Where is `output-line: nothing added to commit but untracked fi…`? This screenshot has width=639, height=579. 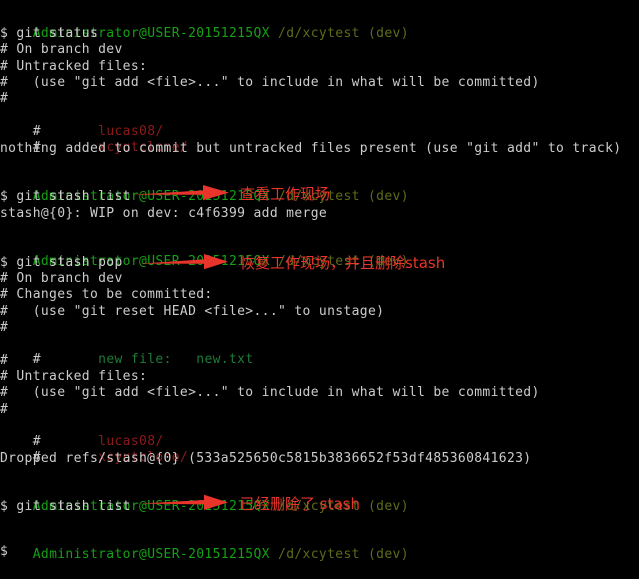
output-line: nothing added to commit but untracked fi… is located at coordinates (311, 148).